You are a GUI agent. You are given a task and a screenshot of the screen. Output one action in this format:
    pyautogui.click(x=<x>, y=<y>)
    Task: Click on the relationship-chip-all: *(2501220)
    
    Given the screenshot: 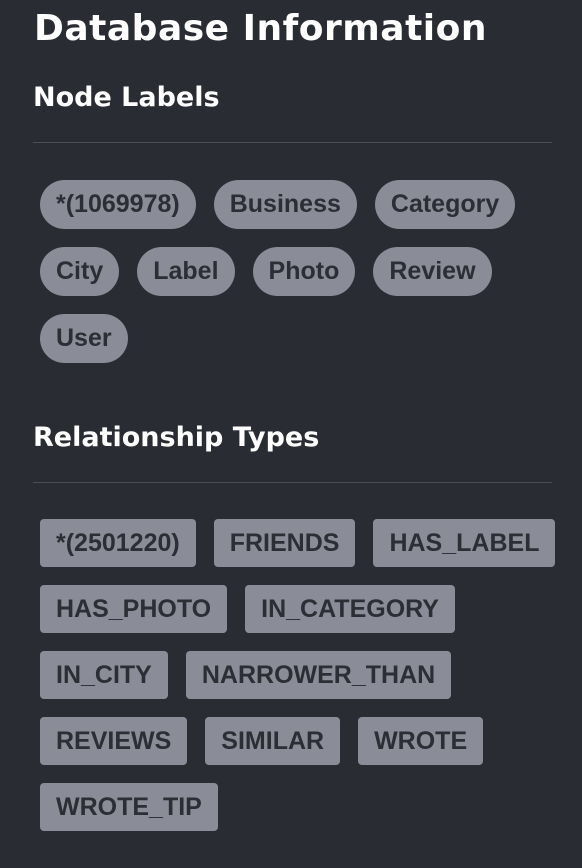 What is the action you would take?
    pyautogui.click(x=118, y=543)
    